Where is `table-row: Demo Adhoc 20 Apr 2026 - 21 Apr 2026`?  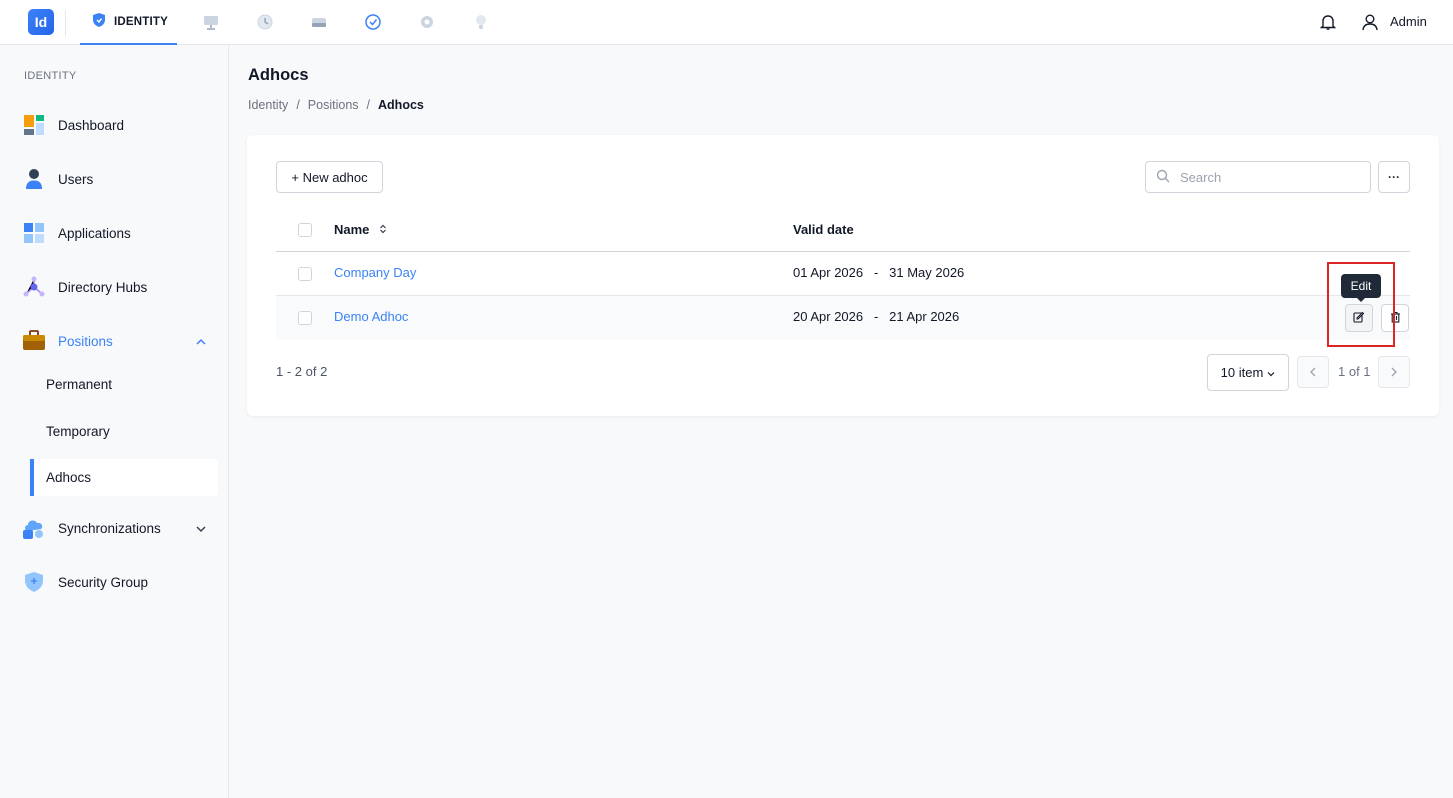
table-row: Demo Adhoc 20 Apr 2026 - 21 Apr 2026 is located at coordinates (843, 318).